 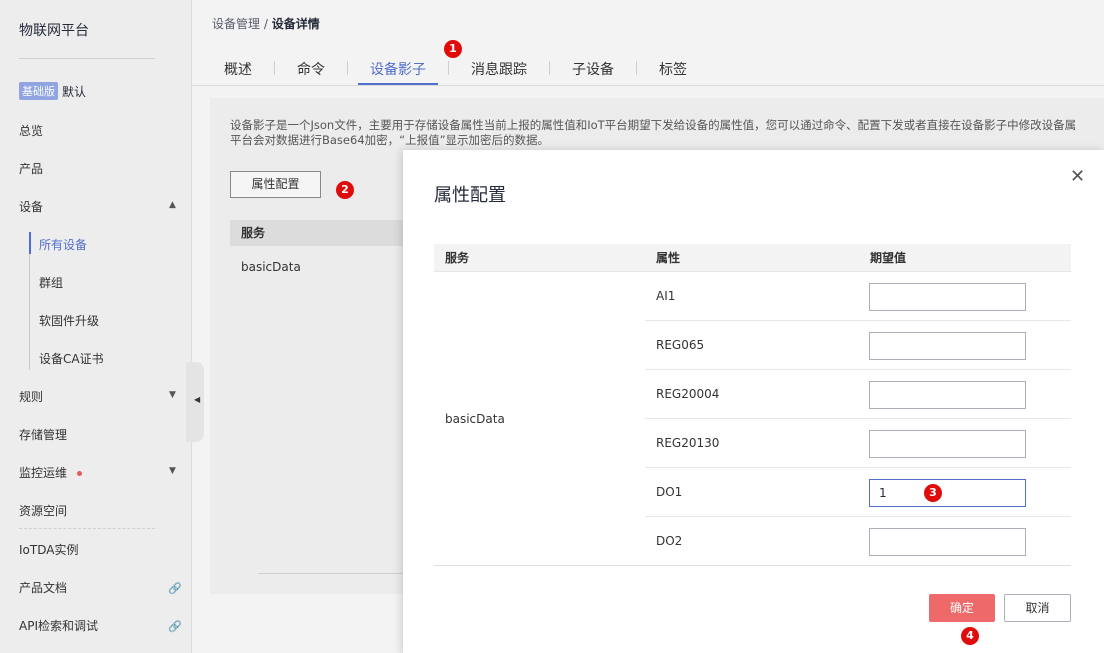 I want to click on column-header-service: 服务, so click(x=457, y=258).